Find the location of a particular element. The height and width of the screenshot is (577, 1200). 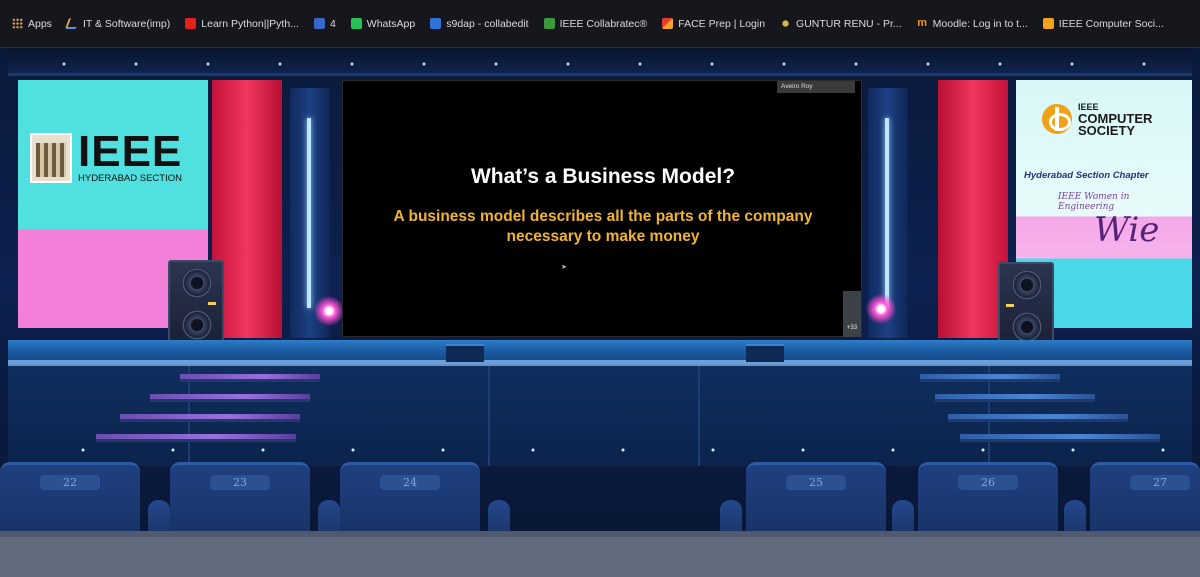

ieee-hyderabad-logo: IEEE HYDERABAD SECTION is located at coordinates (116, 155).